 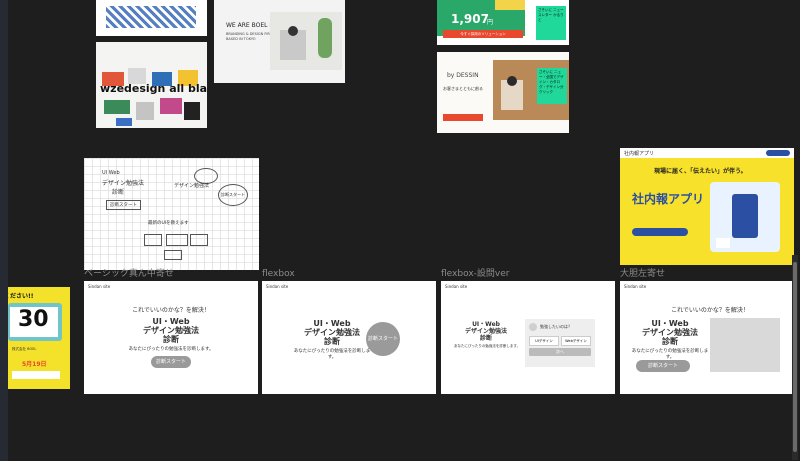 I want to click on question-label: 勉強したいのは？, so click(x=556, y=326).